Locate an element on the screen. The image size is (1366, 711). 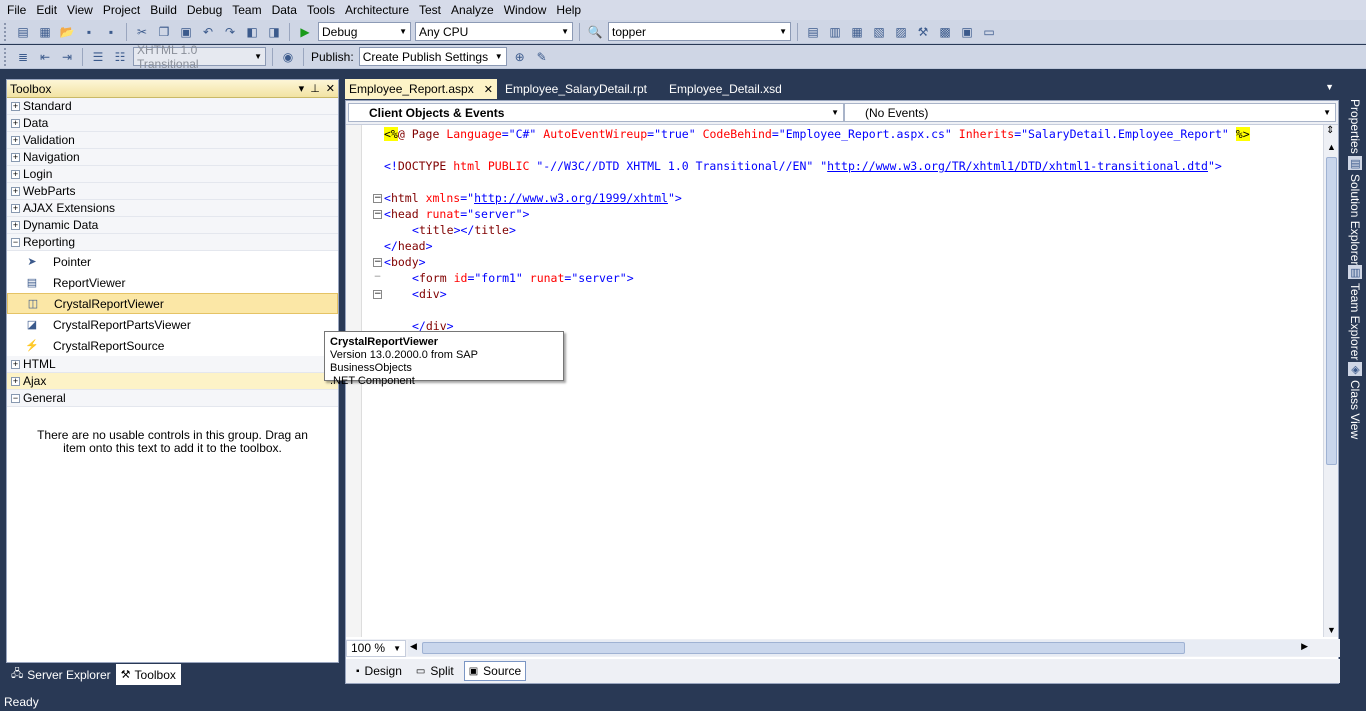
zoom-select: 100 % ▼ is located at coordinates (376, 648).